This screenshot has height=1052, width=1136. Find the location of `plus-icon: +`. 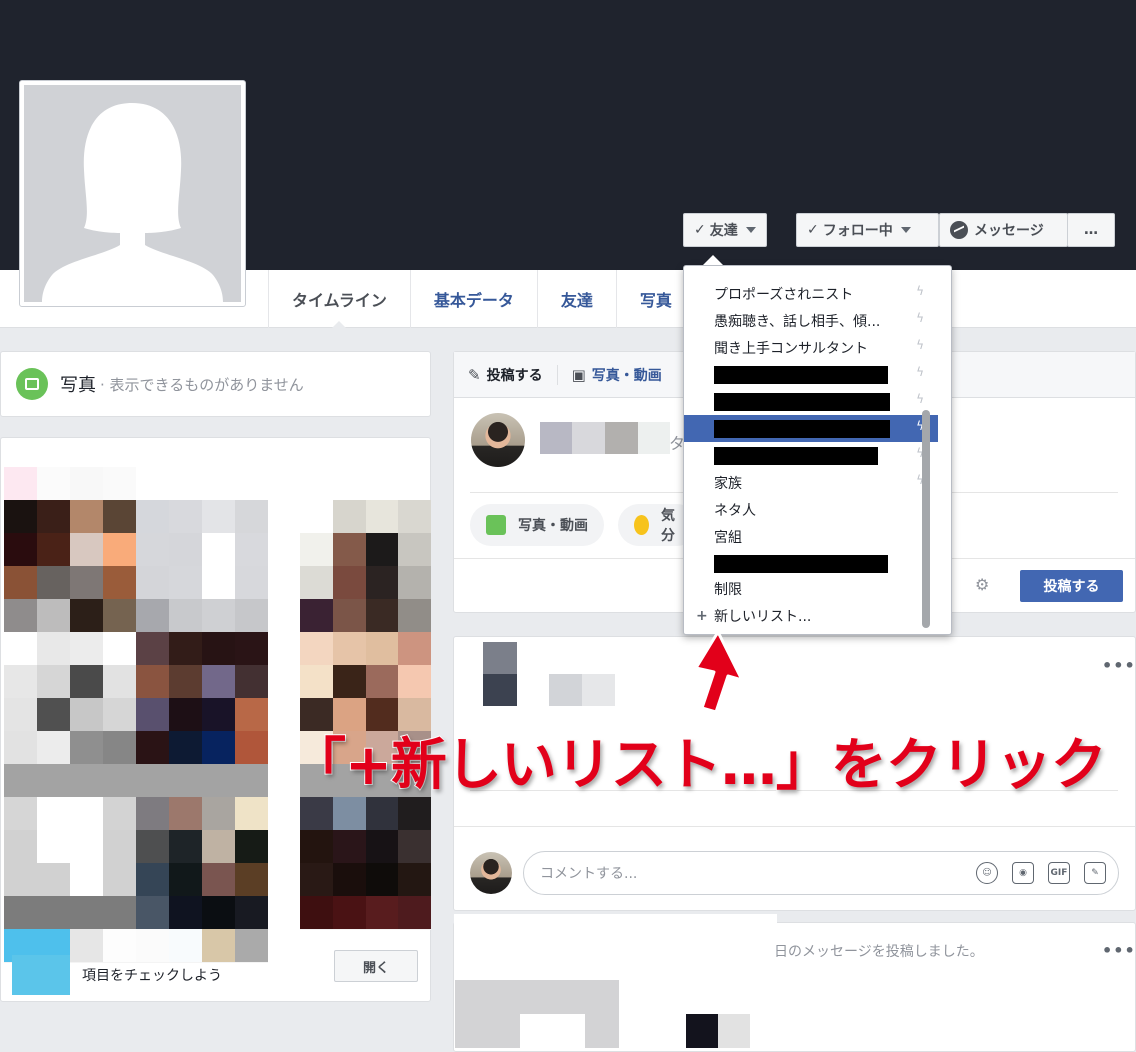

plus-icon: + is located at coordinates (702, 615).